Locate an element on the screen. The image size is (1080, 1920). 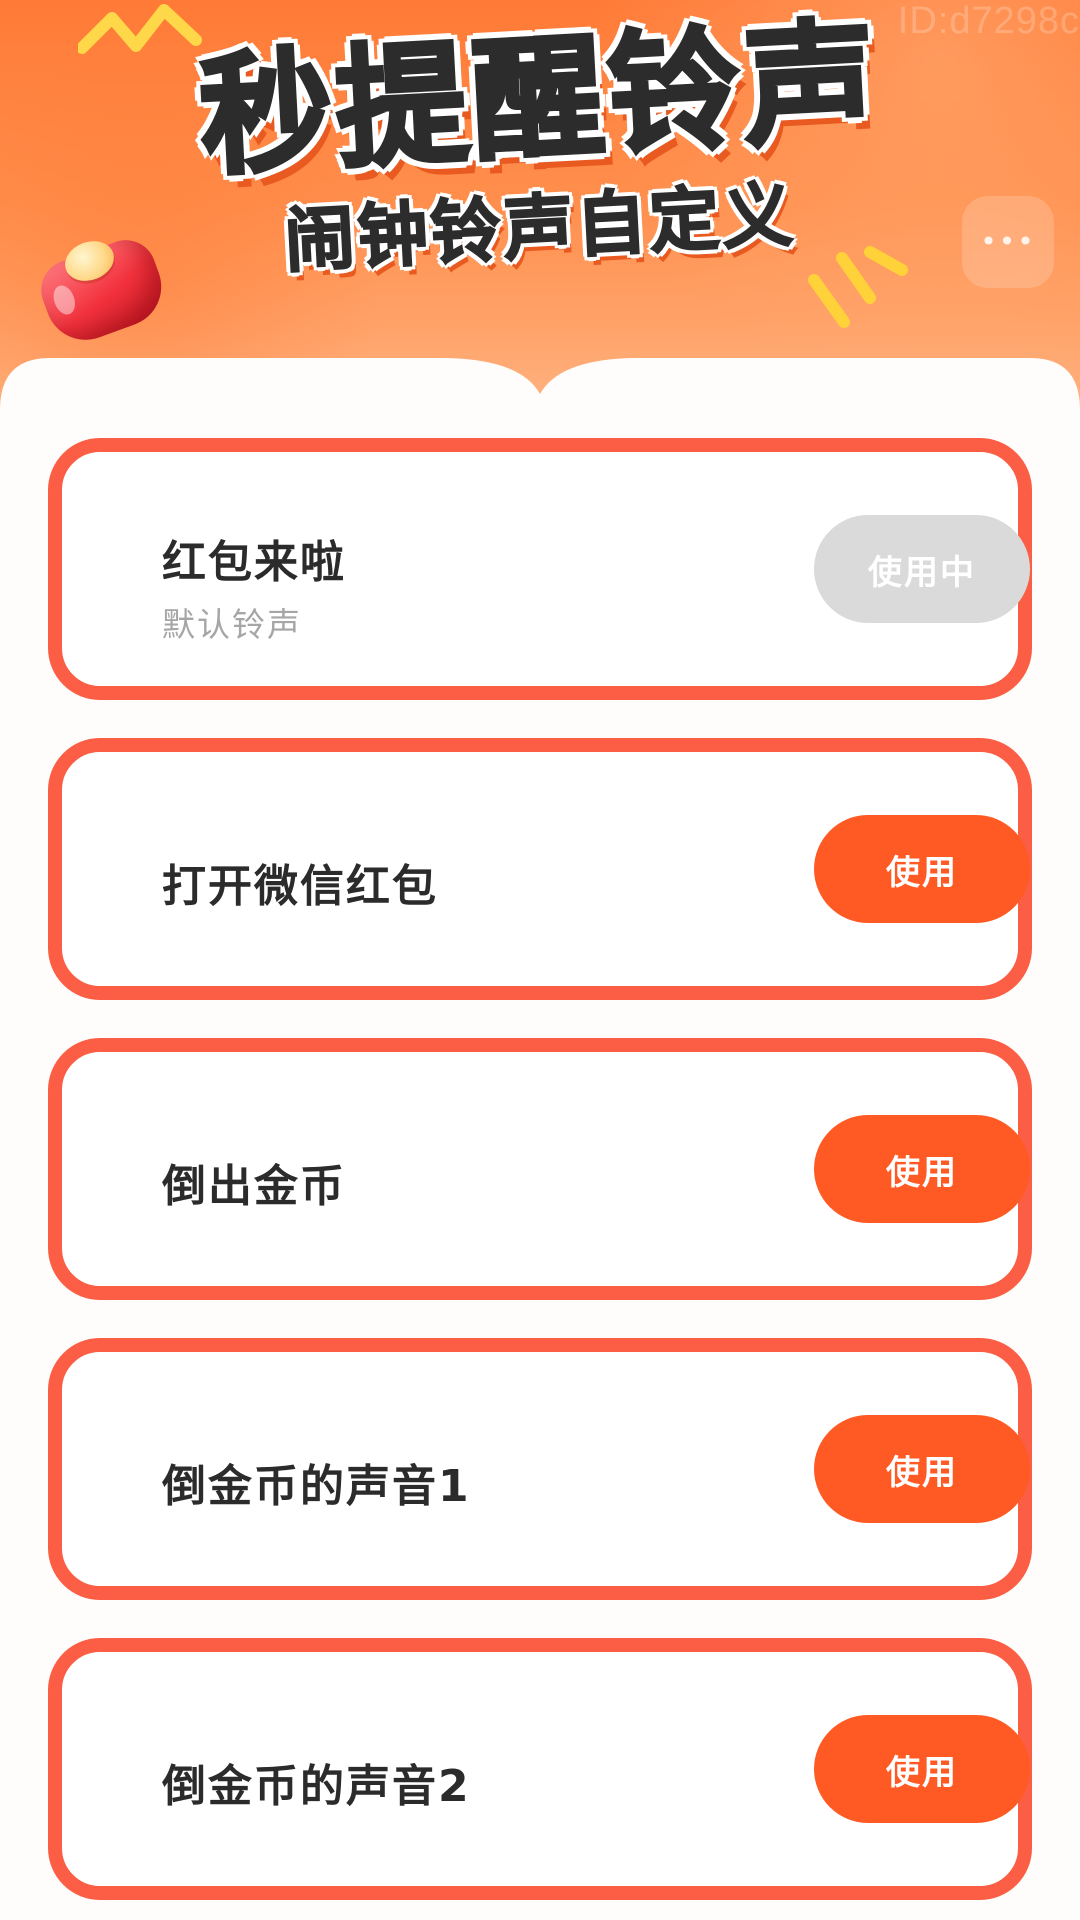
more-button: ••• is located at coordinates (1008, 242).